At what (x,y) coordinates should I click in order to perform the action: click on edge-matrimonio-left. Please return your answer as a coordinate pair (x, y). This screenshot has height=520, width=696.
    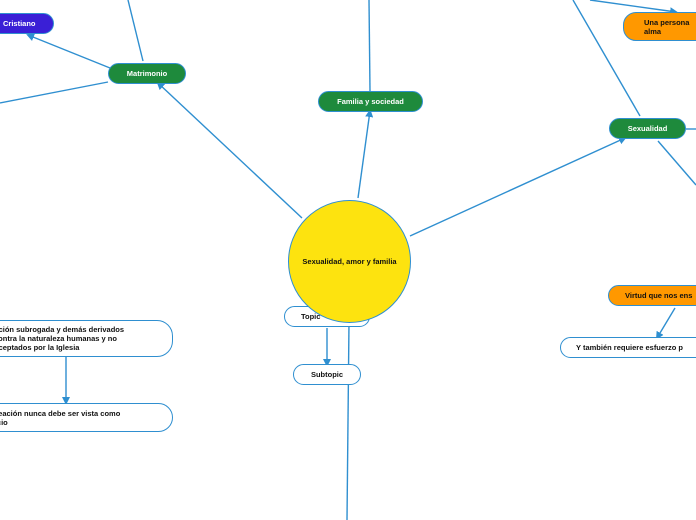
    Looking at the image, I should click on (54, 92).